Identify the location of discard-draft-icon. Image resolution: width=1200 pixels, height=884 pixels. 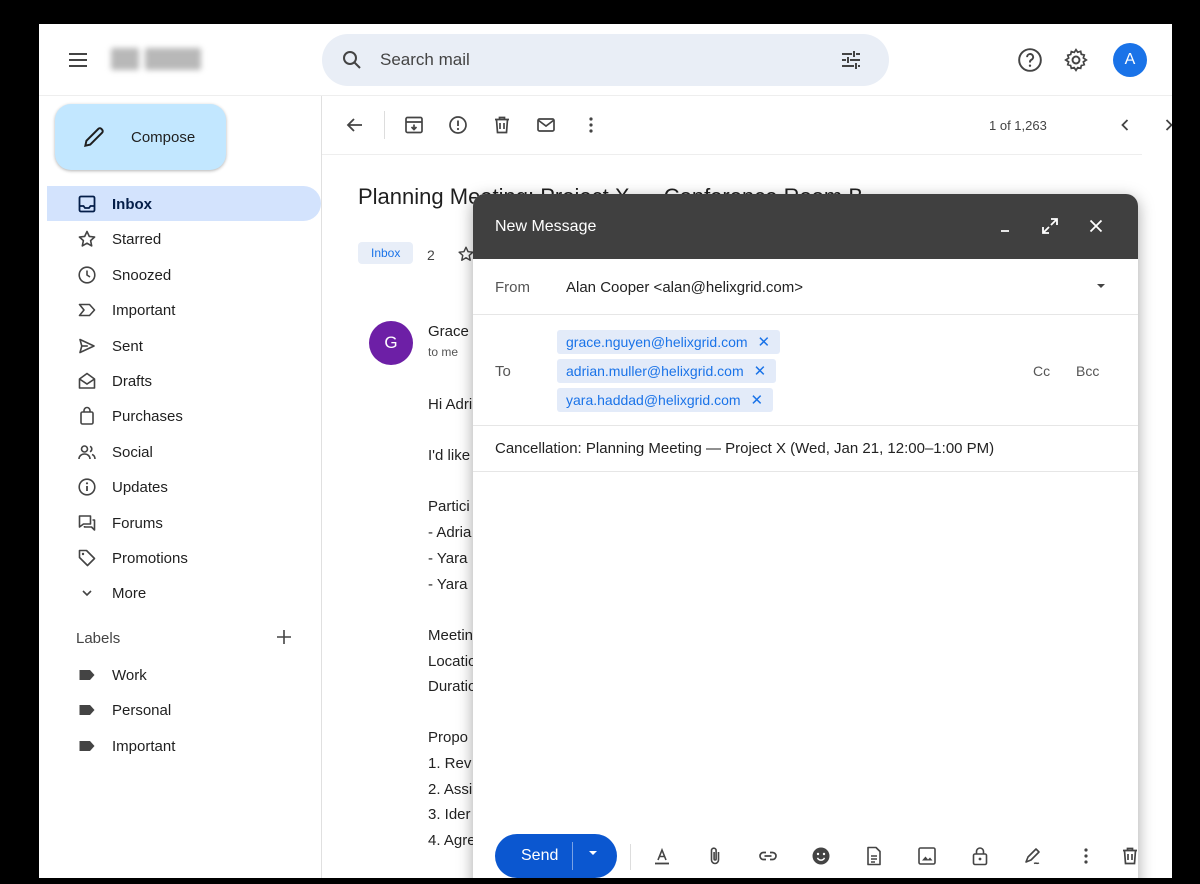
(1128, 856).